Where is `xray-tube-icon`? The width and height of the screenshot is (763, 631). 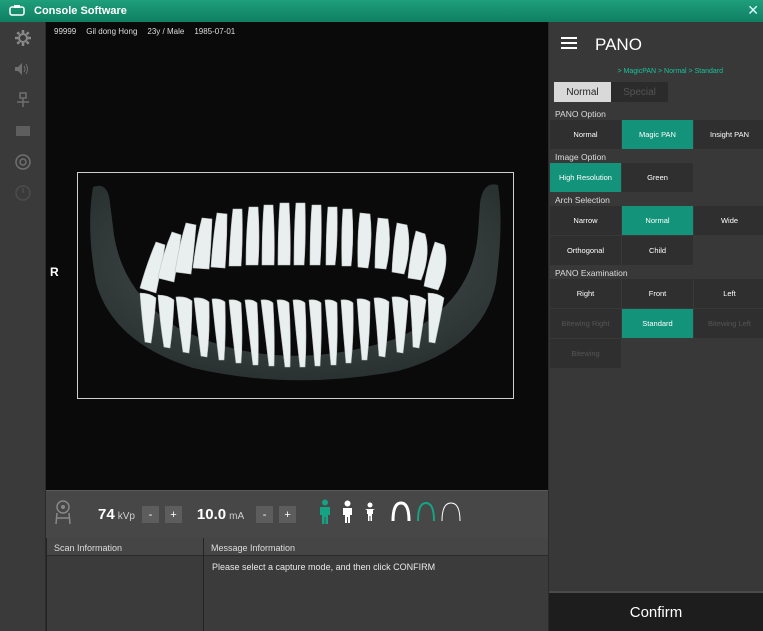 xray-tube-icon is located at coordinates (63, 514).